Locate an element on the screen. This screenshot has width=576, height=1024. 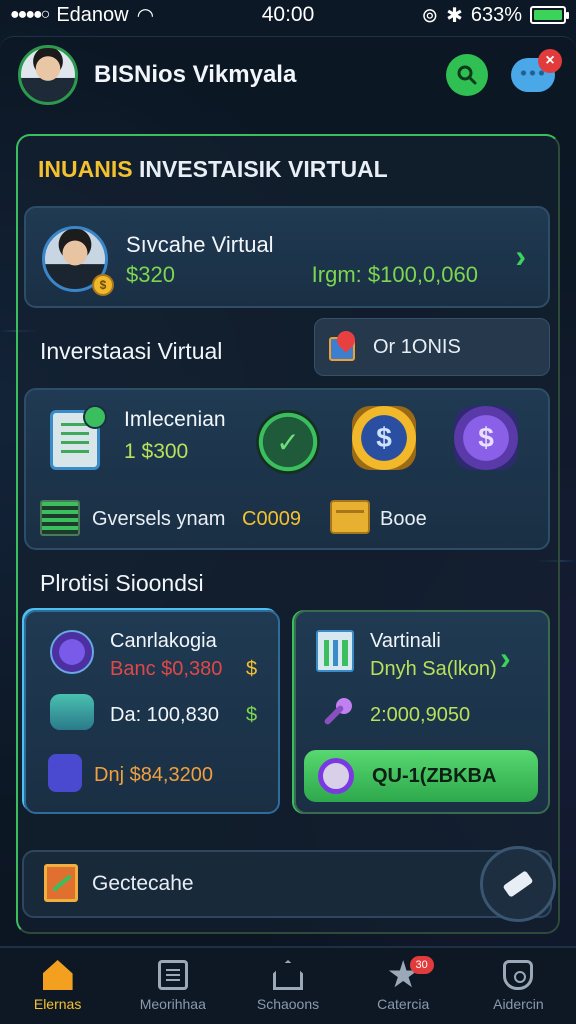
tab-label: Schaoons is located at coordinates (288, 1004).